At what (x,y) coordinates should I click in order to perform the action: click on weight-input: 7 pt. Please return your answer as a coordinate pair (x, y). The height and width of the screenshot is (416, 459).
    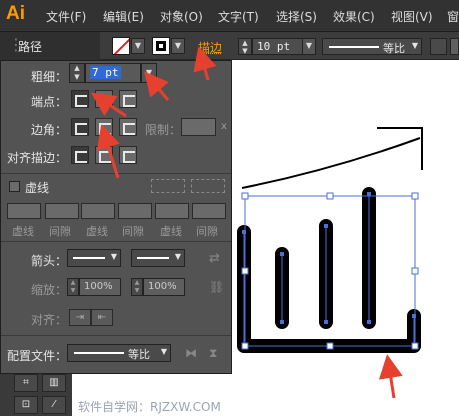
    Looking at the image, I should click on (113, 73).